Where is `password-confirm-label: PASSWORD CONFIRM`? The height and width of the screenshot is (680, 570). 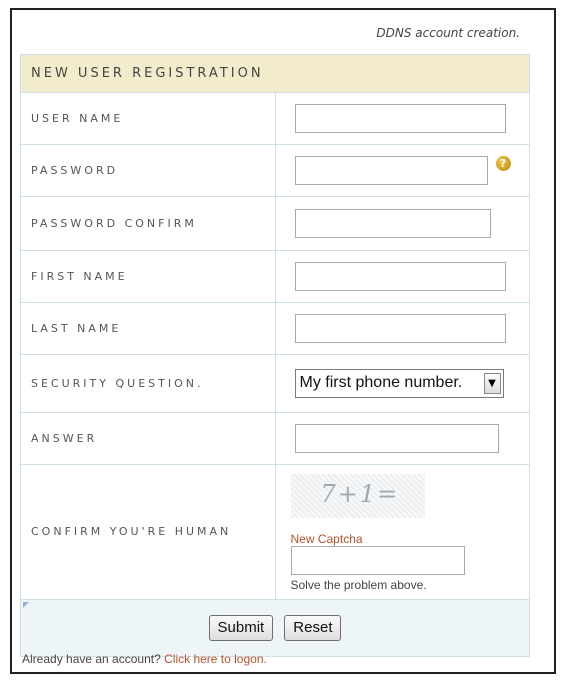 password-confirm-label: PASSWORD CONFIRM is located at coordinates (148, 223).